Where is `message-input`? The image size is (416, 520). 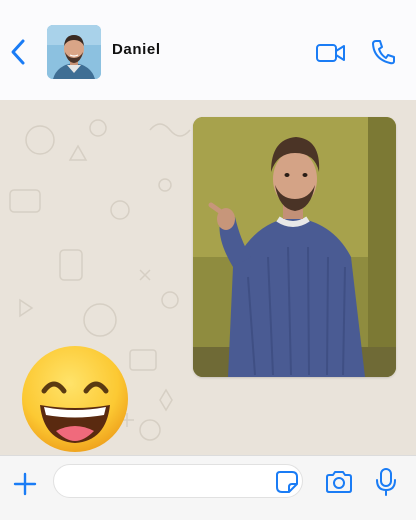
message-input is located at coordinates (178, 481).